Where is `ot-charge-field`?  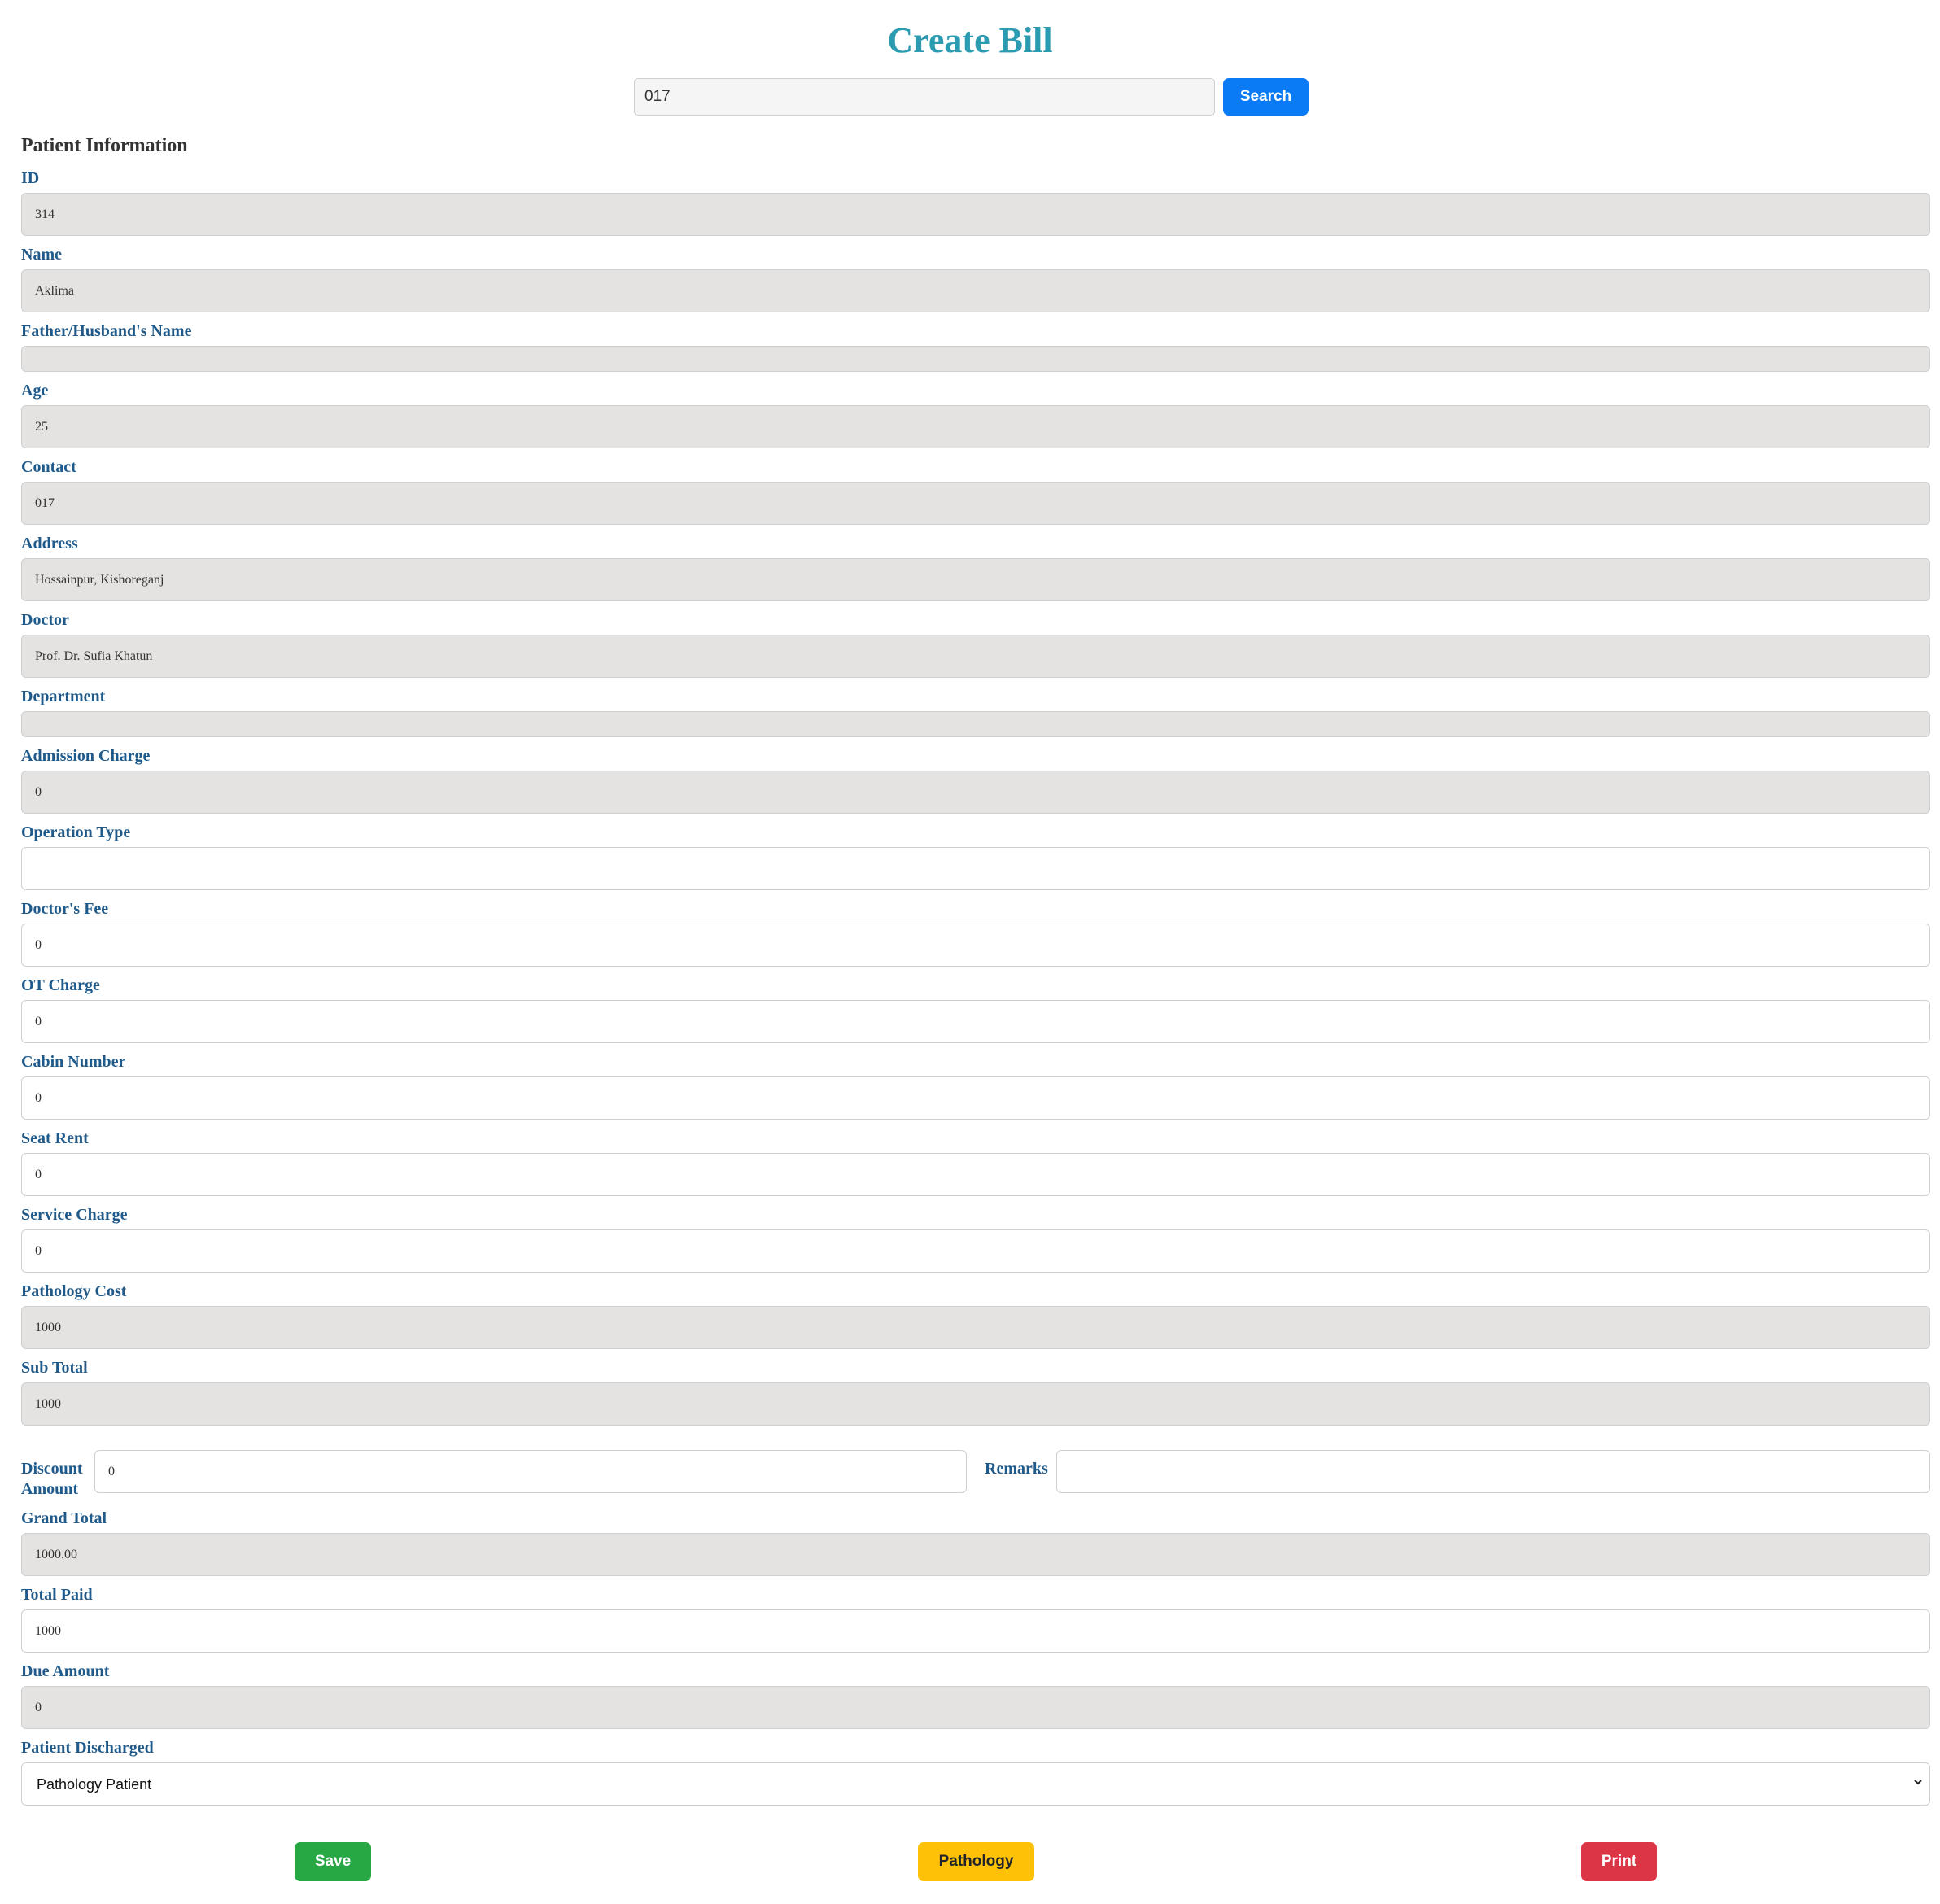 ot-charge-field is located at coordinates (976, 1021).